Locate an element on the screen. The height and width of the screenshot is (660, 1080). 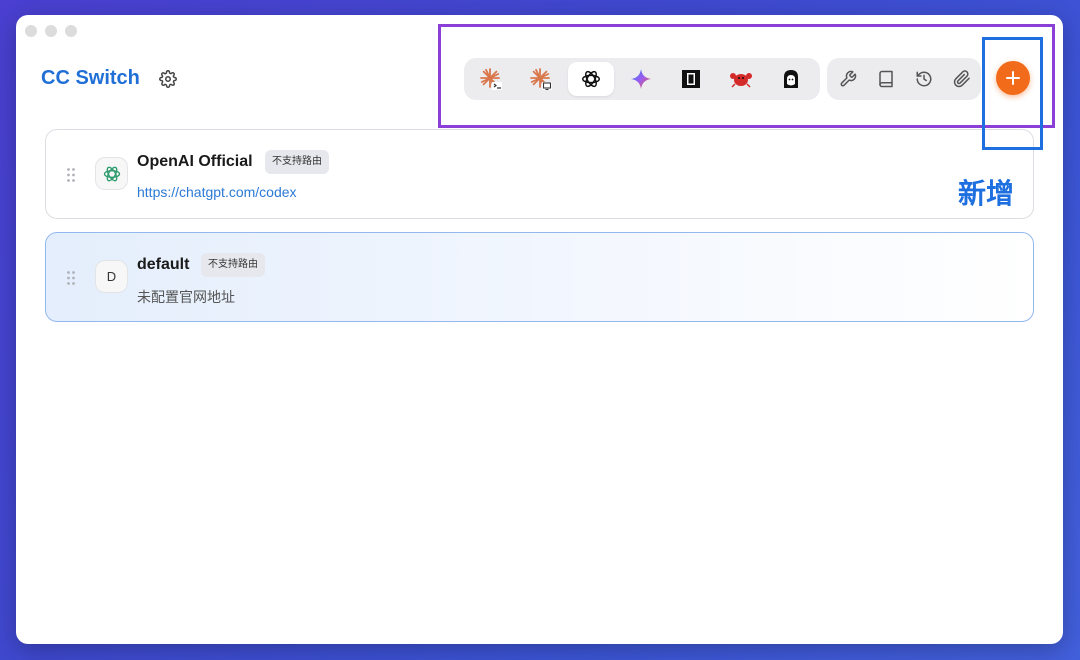
app-tab-black-square is located at coordinates (691, 79).